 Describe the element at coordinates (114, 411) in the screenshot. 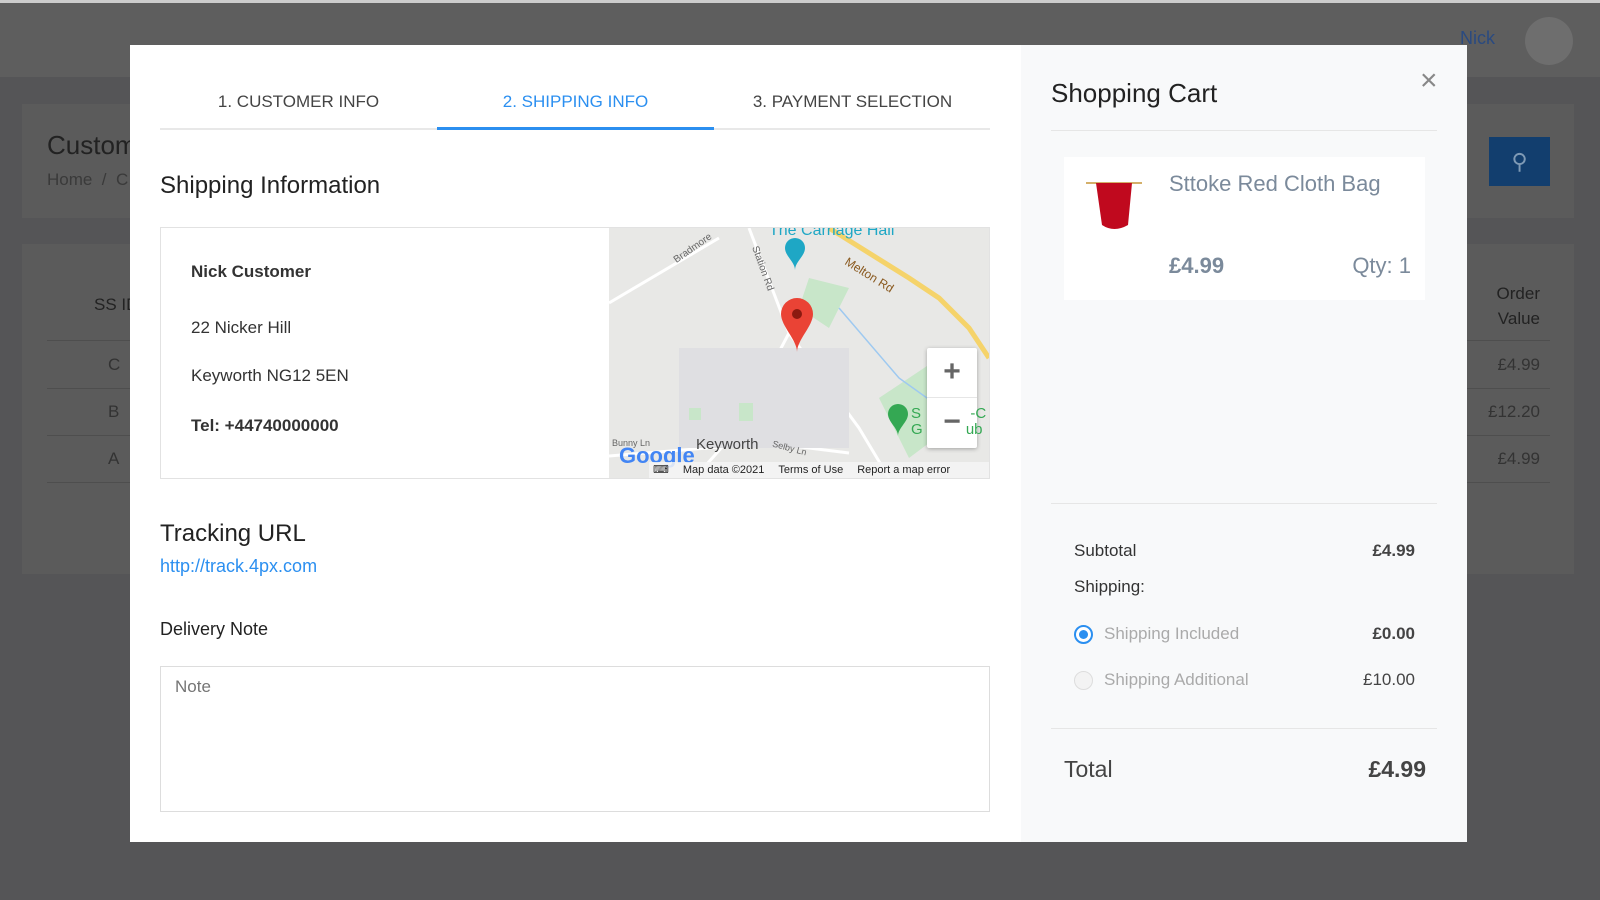

I see `table-cell-id: B` at that location.